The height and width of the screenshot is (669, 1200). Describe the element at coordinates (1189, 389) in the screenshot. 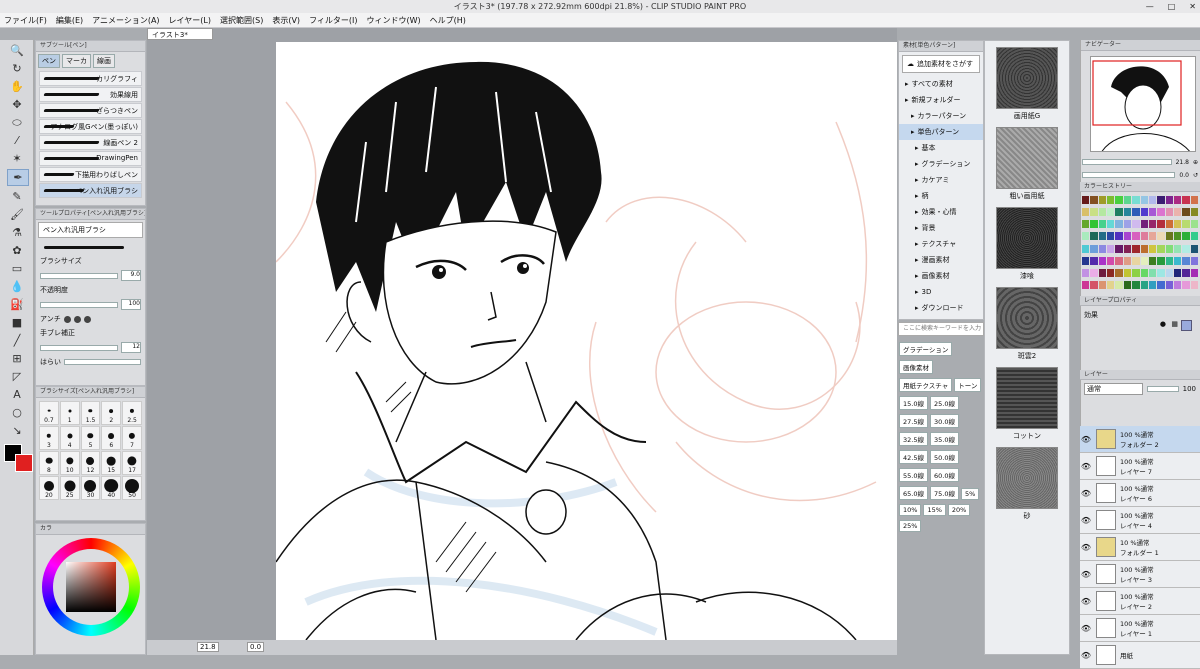

I see `layer-opacity-value: 100` at that location.